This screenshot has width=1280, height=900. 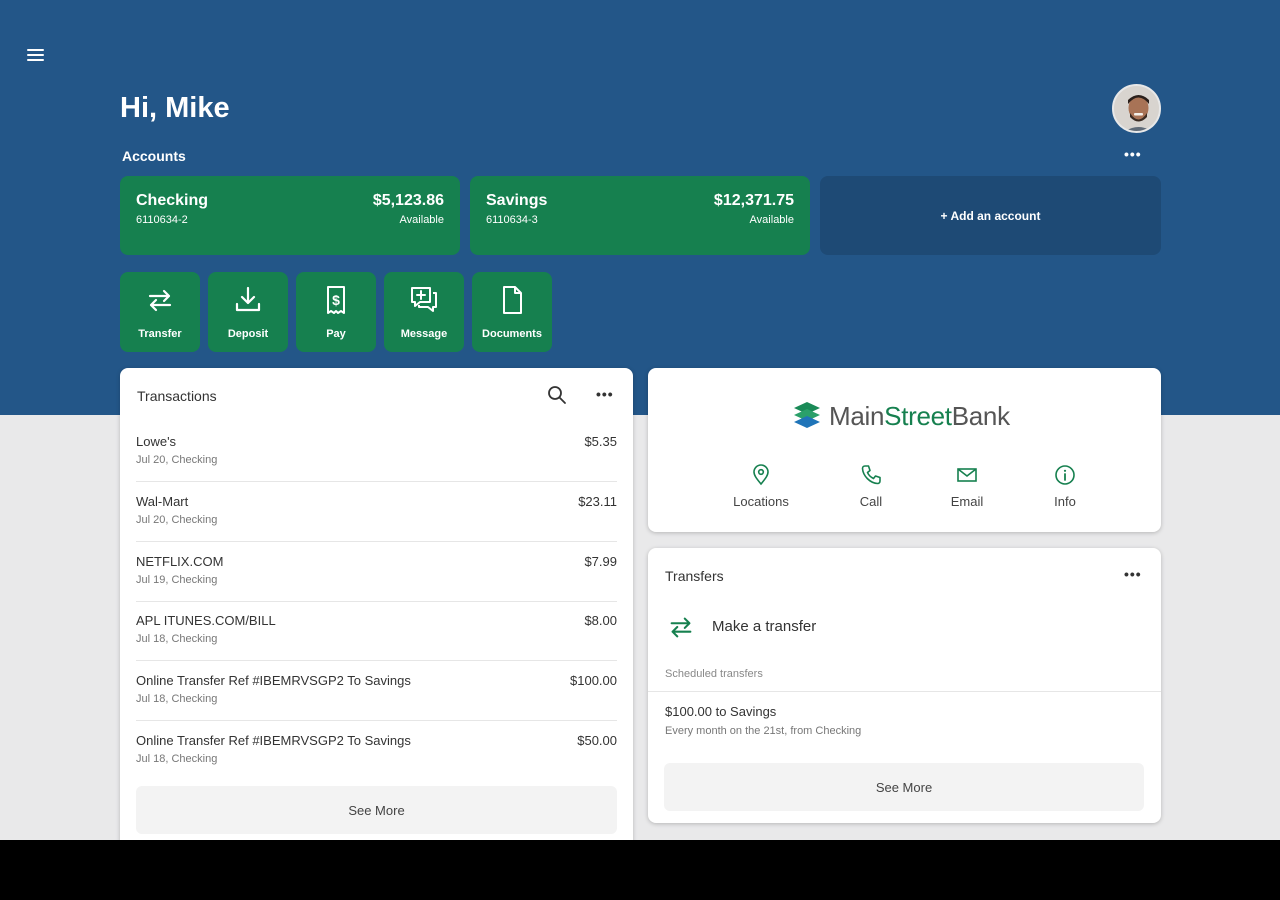 I want to click on action-documents-button: Documents, so click(x=512, y=312).